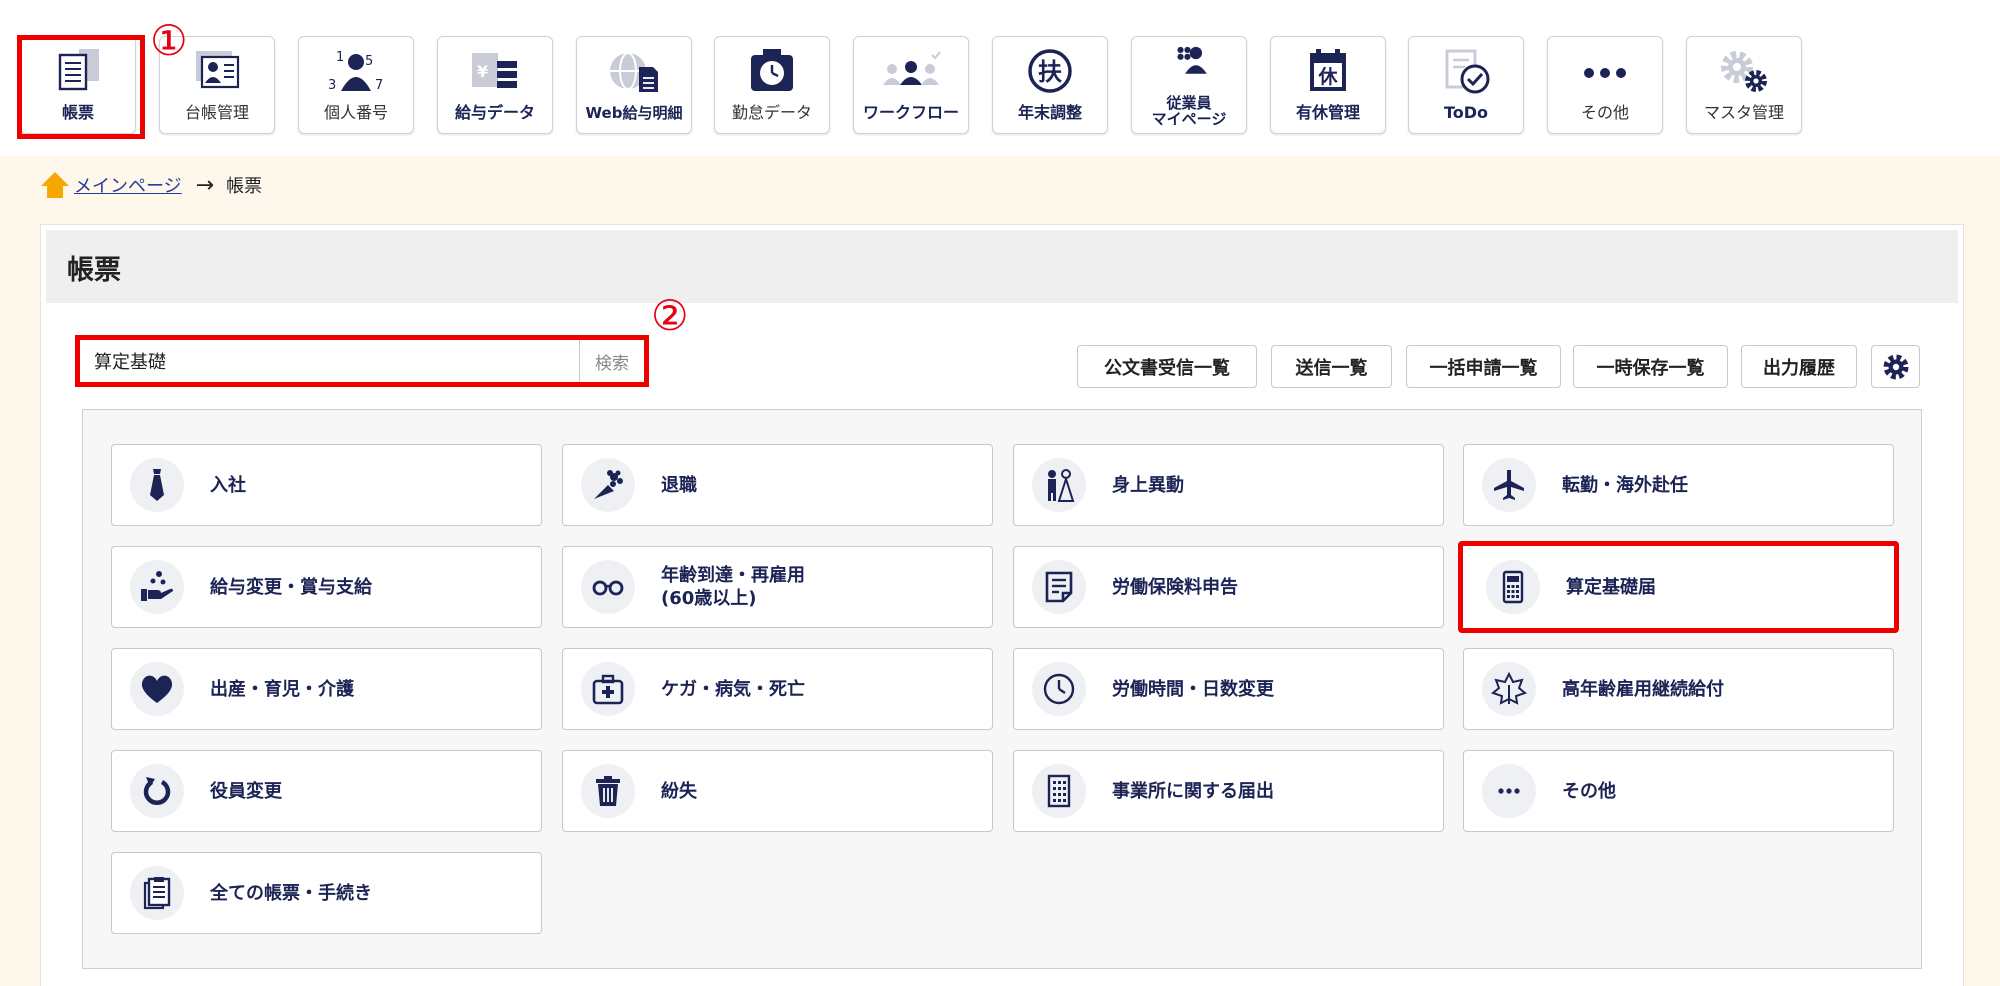 The width and height of the screenshot is (2000, 986). I want to click on nav-label: 有休管理, so click(1327, 112).